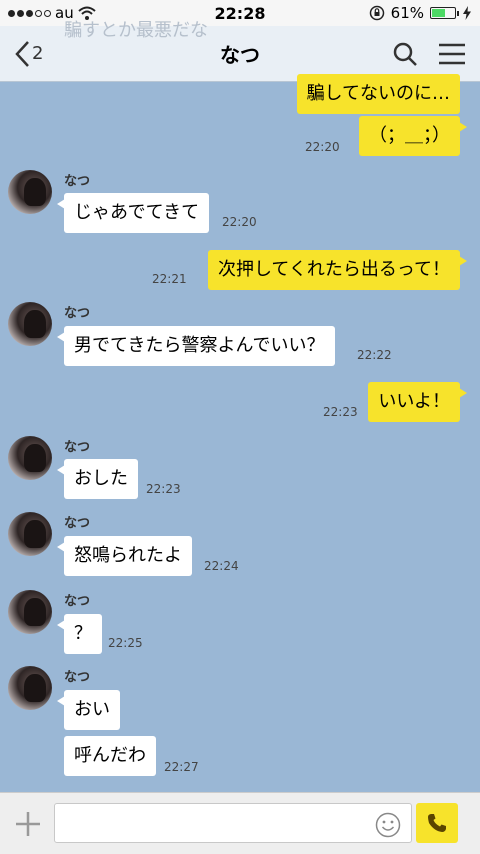  Describe the element at coordinates (374, 355) in the screenshot. I see `message-timestamp: 22:22` at that location.